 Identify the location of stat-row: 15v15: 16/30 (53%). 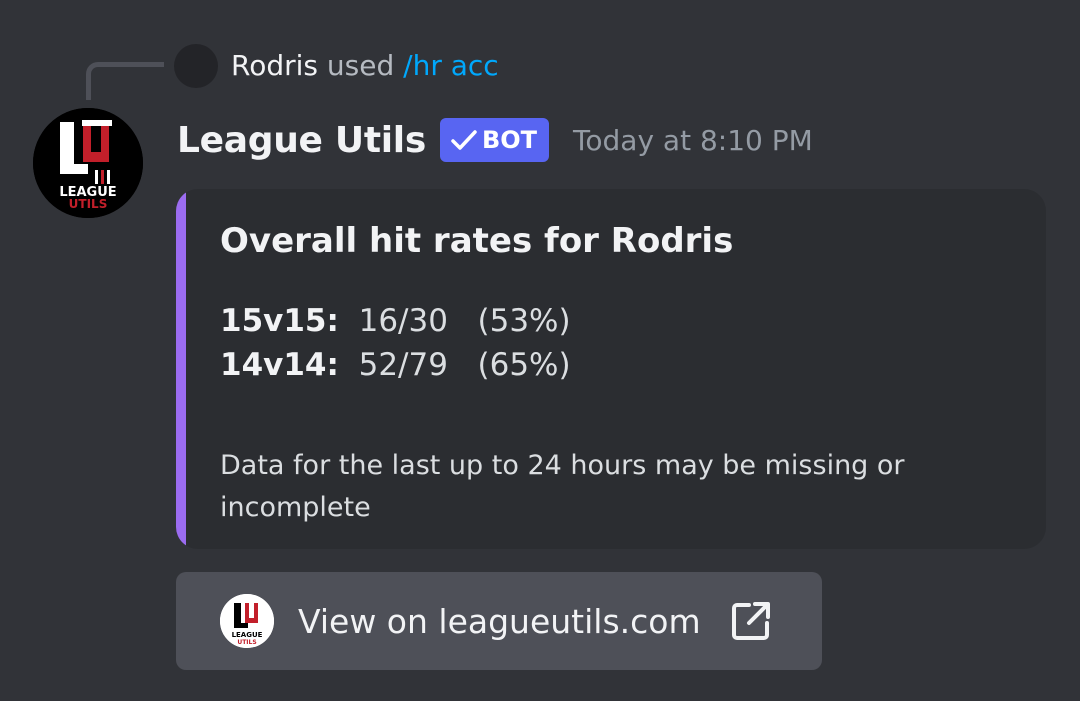
(395, 321).